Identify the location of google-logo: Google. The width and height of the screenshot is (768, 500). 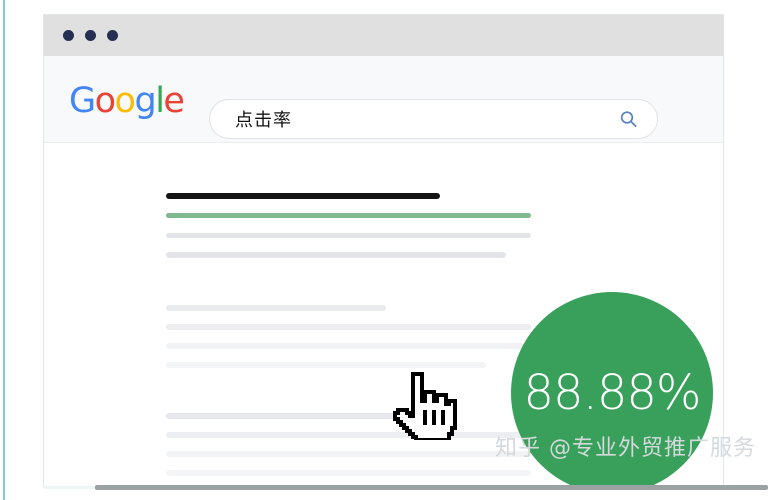
(127, 101).